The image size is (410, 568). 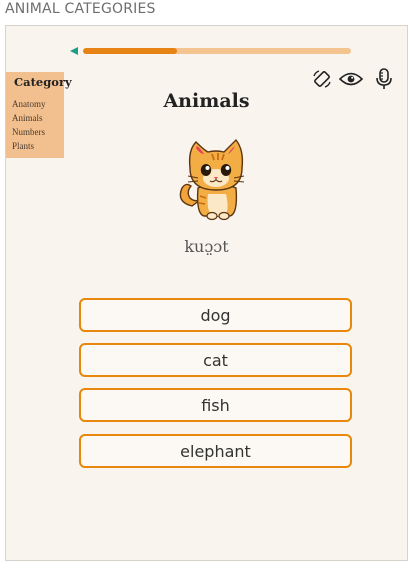 I want to click on category-title: Category, so click(x=43, y=82).